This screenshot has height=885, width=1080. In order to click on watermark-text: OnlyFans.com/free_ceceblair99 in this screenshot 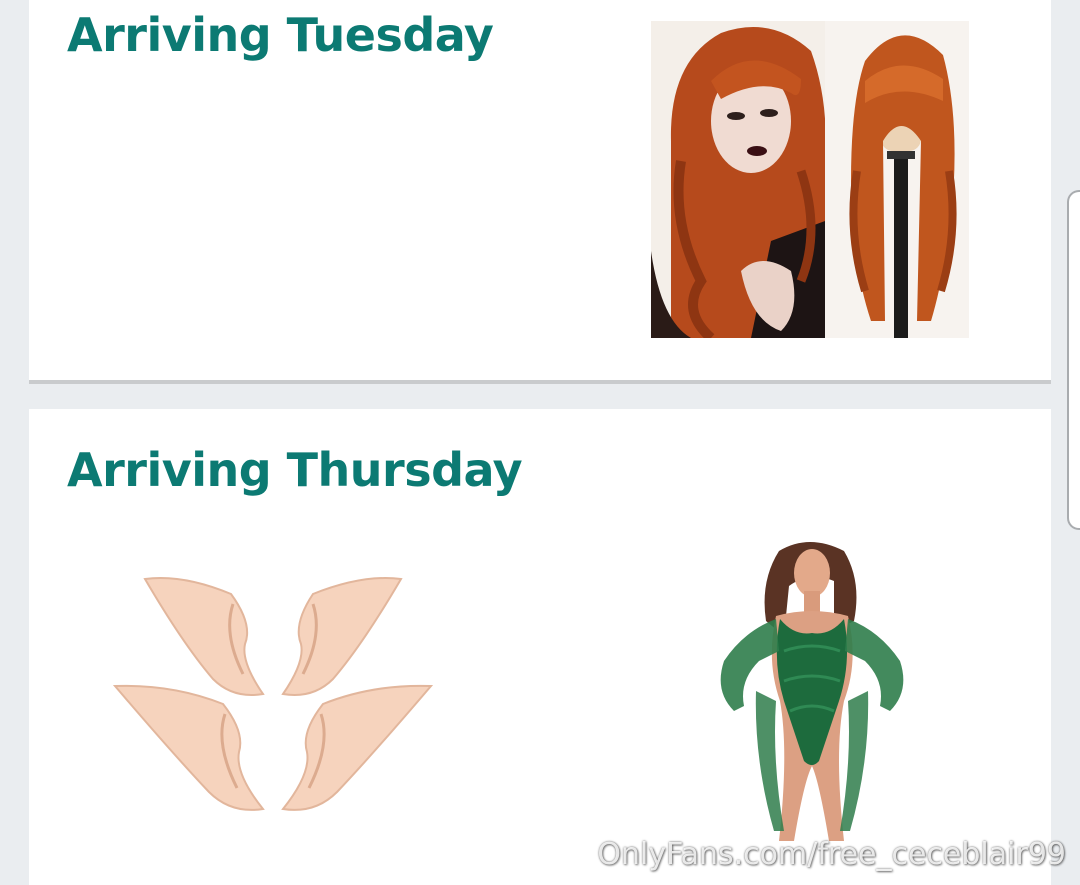, I will do `click(831, 854)`.